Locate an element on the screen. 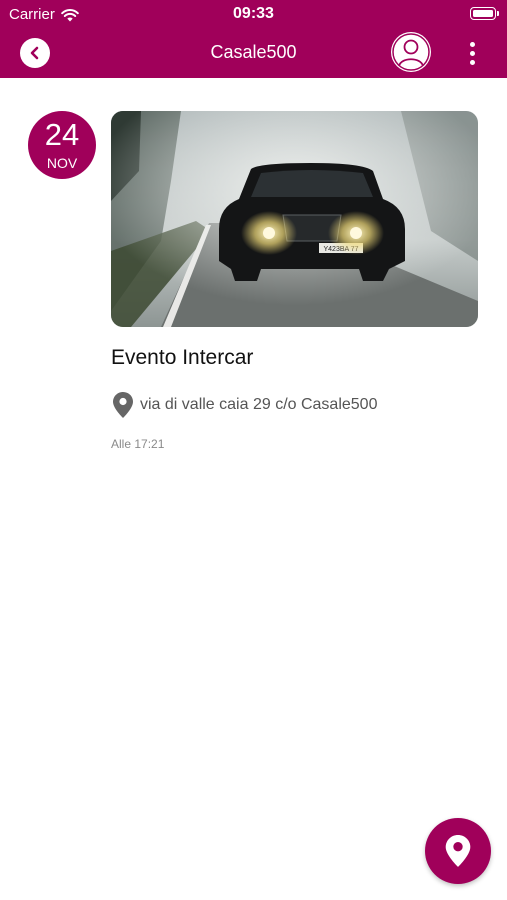 The height and width of the screenshot is (900, 507). event-address: via di valle caia 29 c/o Casale500 is located at coordinates (245, 405).